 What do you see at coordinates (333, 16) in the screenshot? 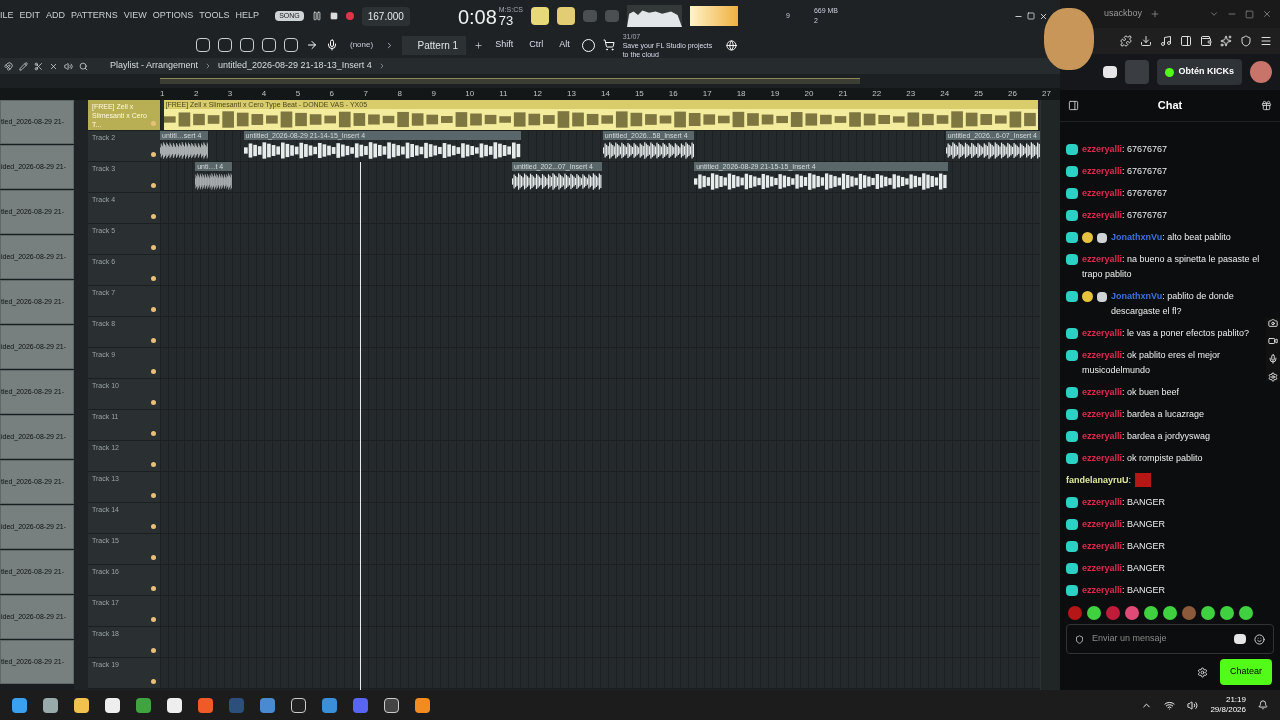
I see `stop-icon` at bounding box center [333, 16].